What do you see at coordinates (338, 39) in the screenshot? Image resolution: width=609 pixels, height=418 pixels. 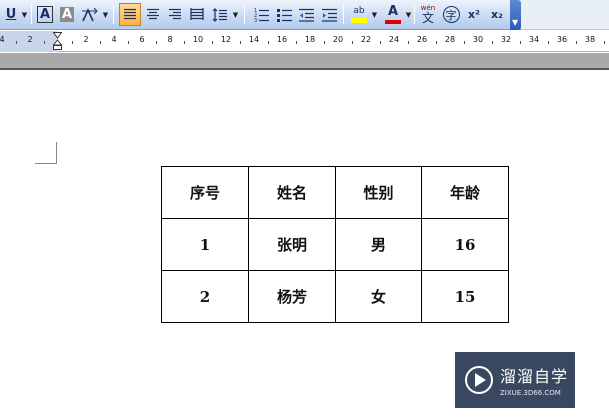 I see `ruler-label: 20` at bounding box center [338, 39].